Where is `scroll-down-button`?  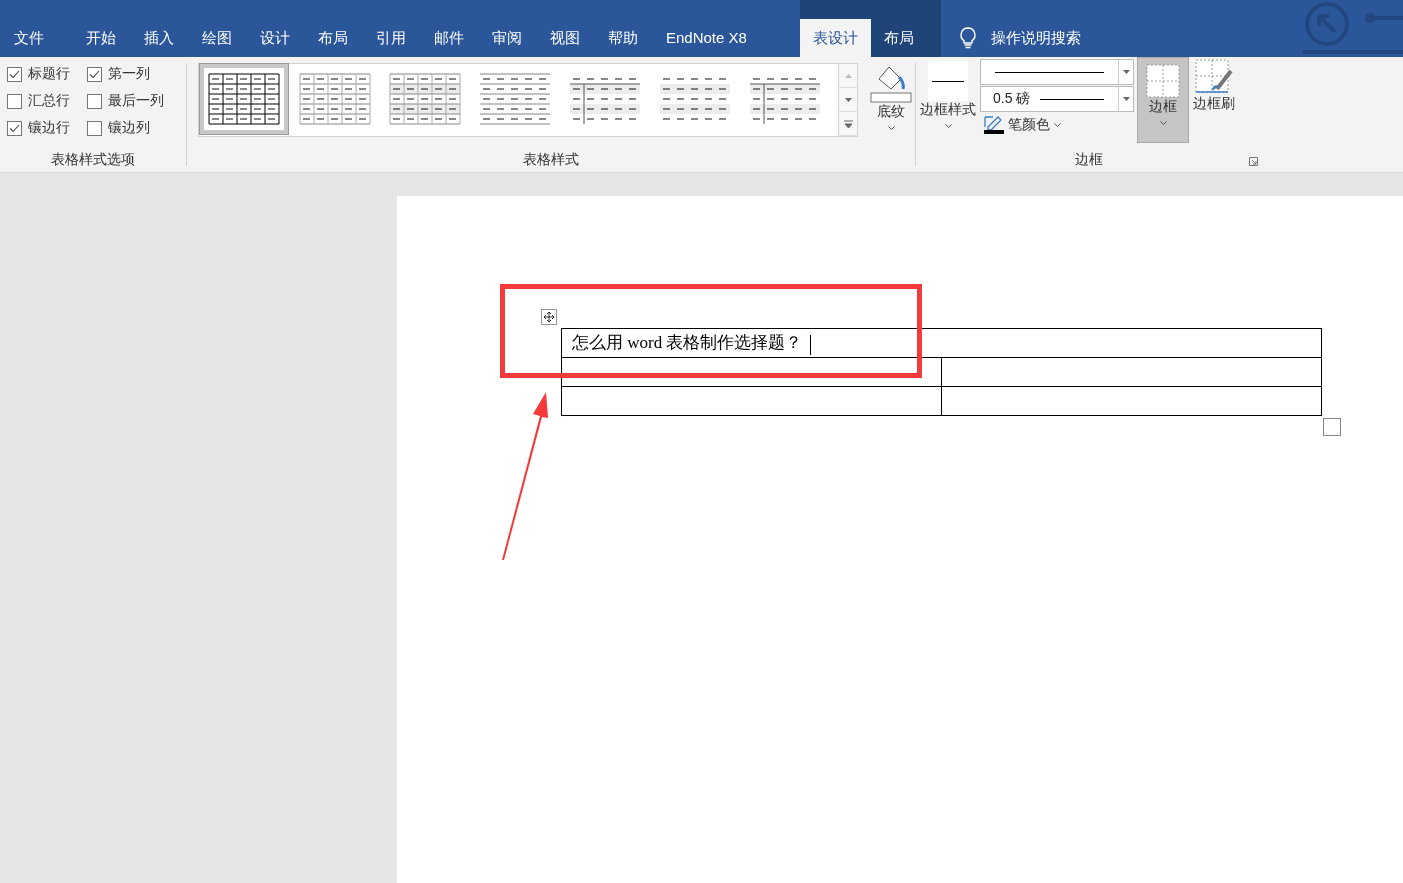
scroll-down-button is located at coordinates (848, 100).